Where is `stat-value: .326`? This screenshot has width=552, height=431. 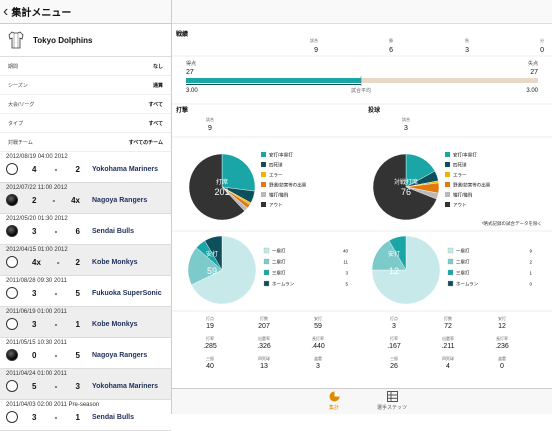
stat-value: .326 is located at coordinates (264, 346).